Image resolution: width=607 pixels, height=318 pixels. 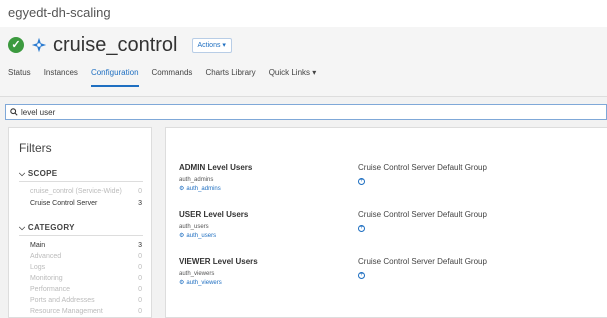 I want to click on property-key: auth_users, so click(x=194, y=227).